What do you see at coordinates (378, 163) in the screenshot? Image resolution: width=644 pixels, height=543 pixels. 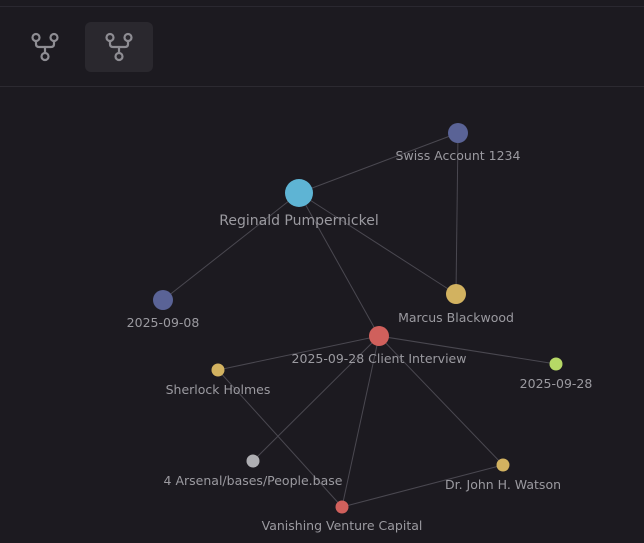 I see `edge-reginald-swiss` at bounding box center [378, 163].